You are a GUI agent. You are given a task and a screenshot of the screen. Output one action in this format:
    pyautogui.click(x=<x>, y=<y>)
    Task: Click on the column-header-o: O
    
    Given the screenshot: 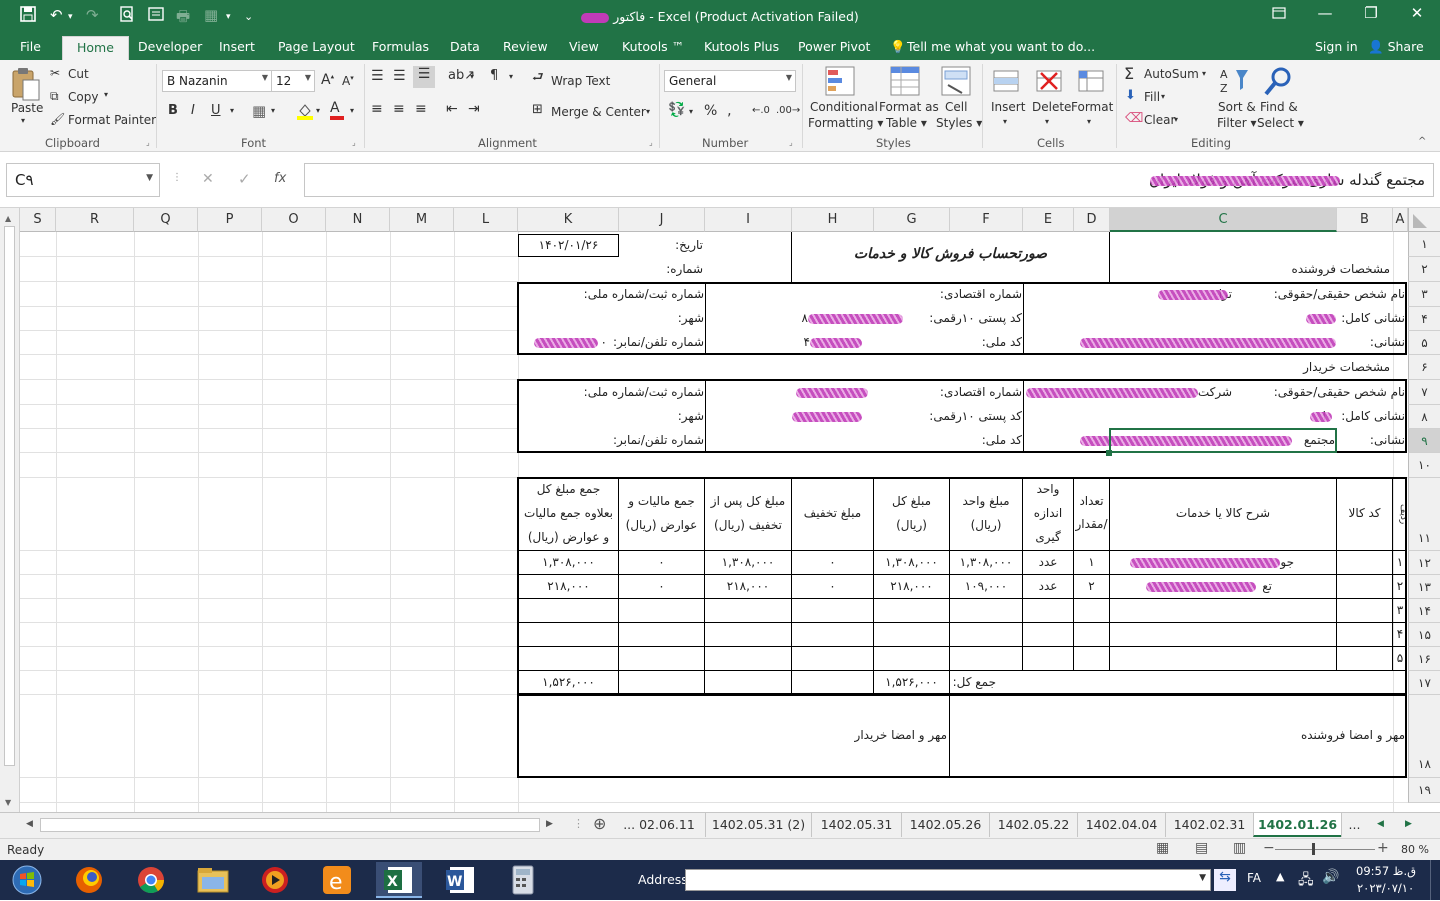 What is the action you would take?
    pyautogui.click(x=294, y=220)
    